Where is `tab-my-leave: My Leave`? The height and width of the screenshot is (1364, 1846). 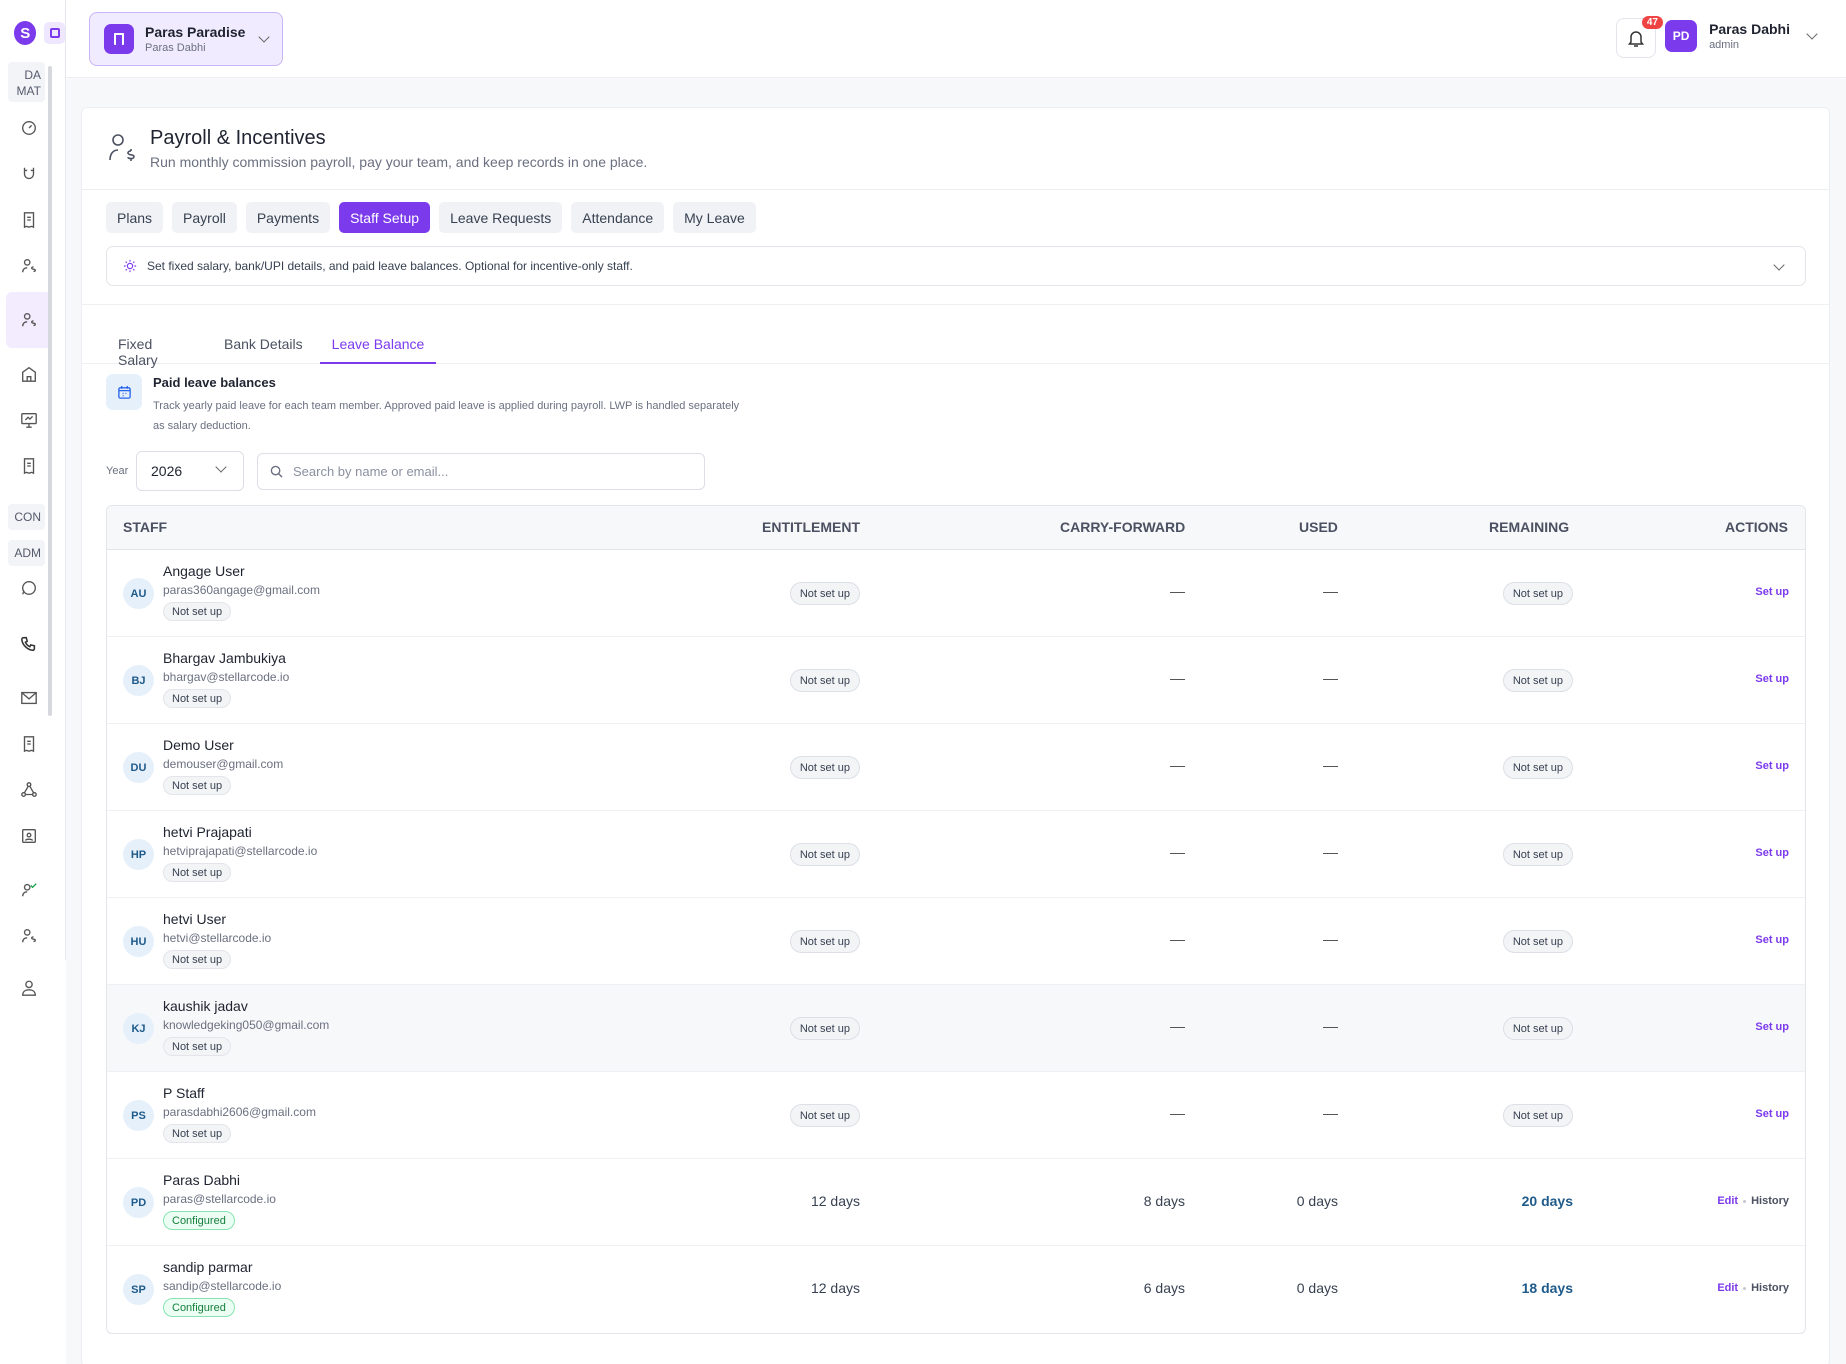 tab-my-leave: My Leave is located at coordinates (714, 217).